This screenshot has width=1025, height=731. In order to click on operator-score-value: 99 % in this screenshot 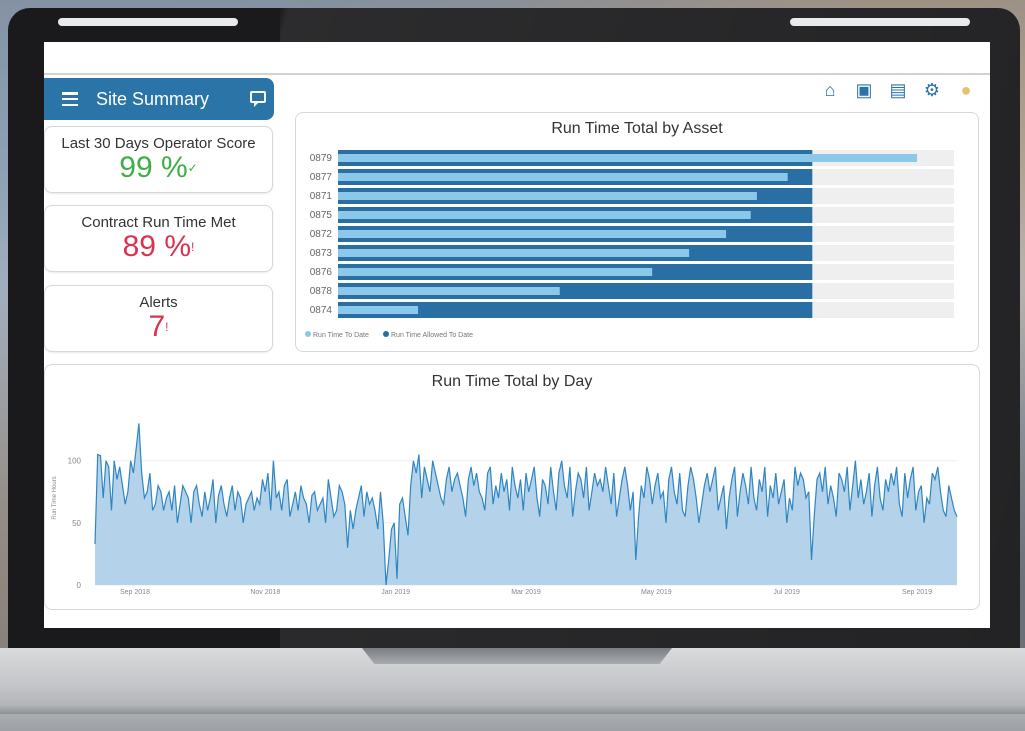, I will do `click(153, 167)`.